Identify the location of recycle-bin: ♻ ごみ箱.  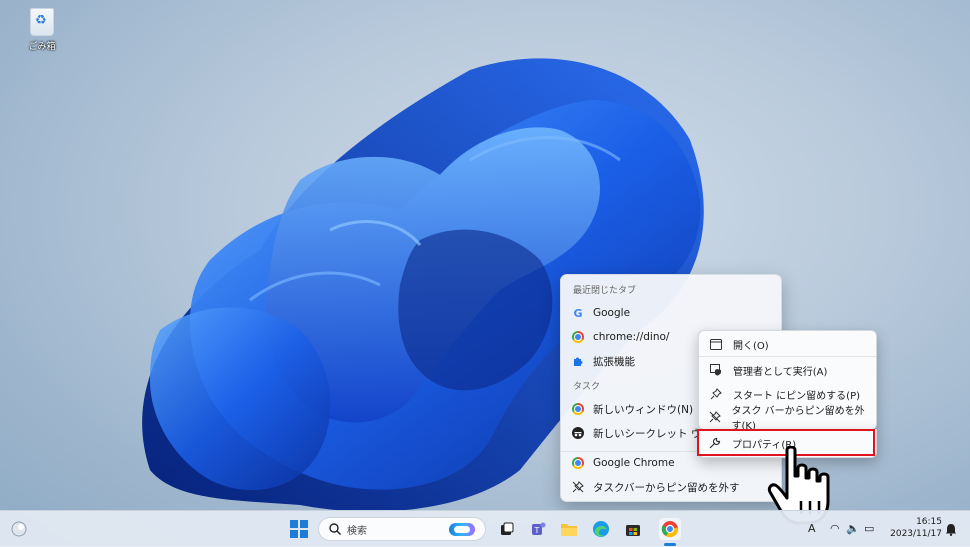
(42, 29).